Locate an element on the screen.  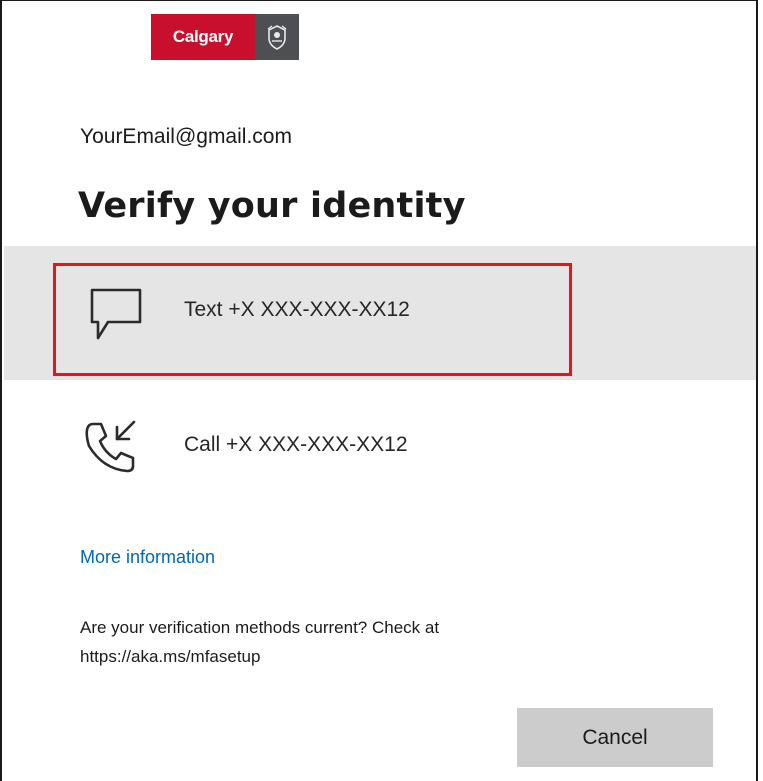
cancel-button: Cancel is located at coordinates (615, 737).